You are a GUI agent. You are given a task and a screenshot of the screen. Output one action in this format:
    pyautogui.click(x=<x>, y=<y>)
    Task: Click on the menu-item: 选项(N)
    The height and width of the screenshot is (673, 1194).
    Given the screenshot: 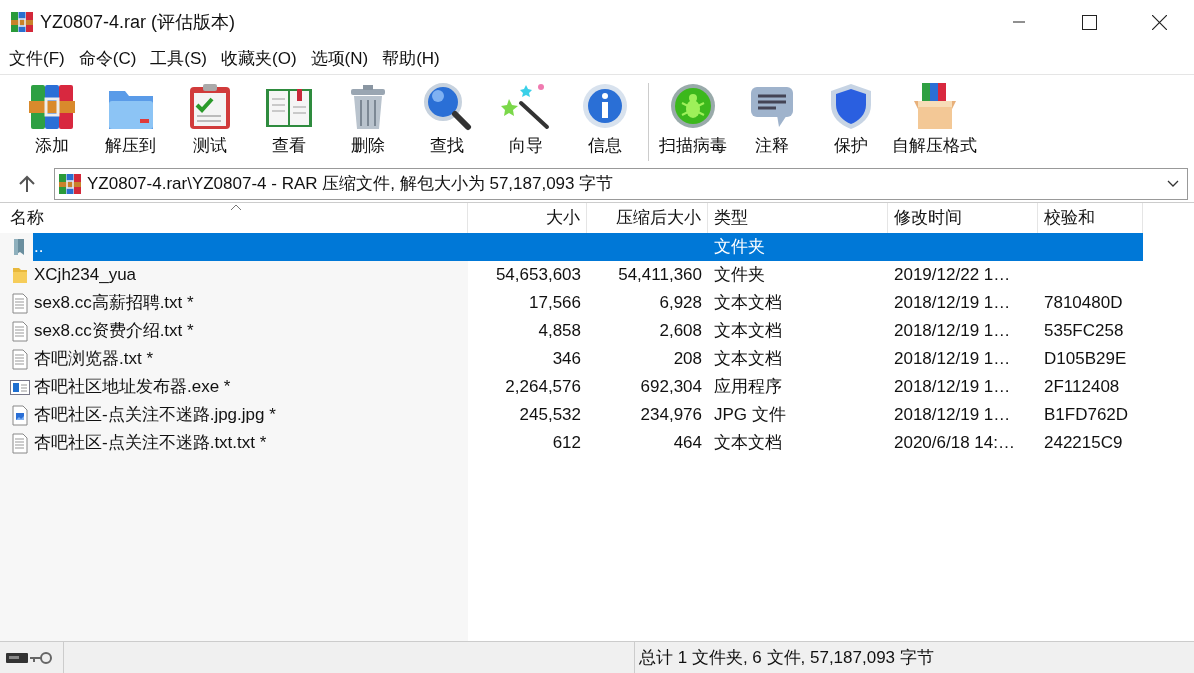 What is the action you would take?
    pyautogui.click(x=339, y=59)
    